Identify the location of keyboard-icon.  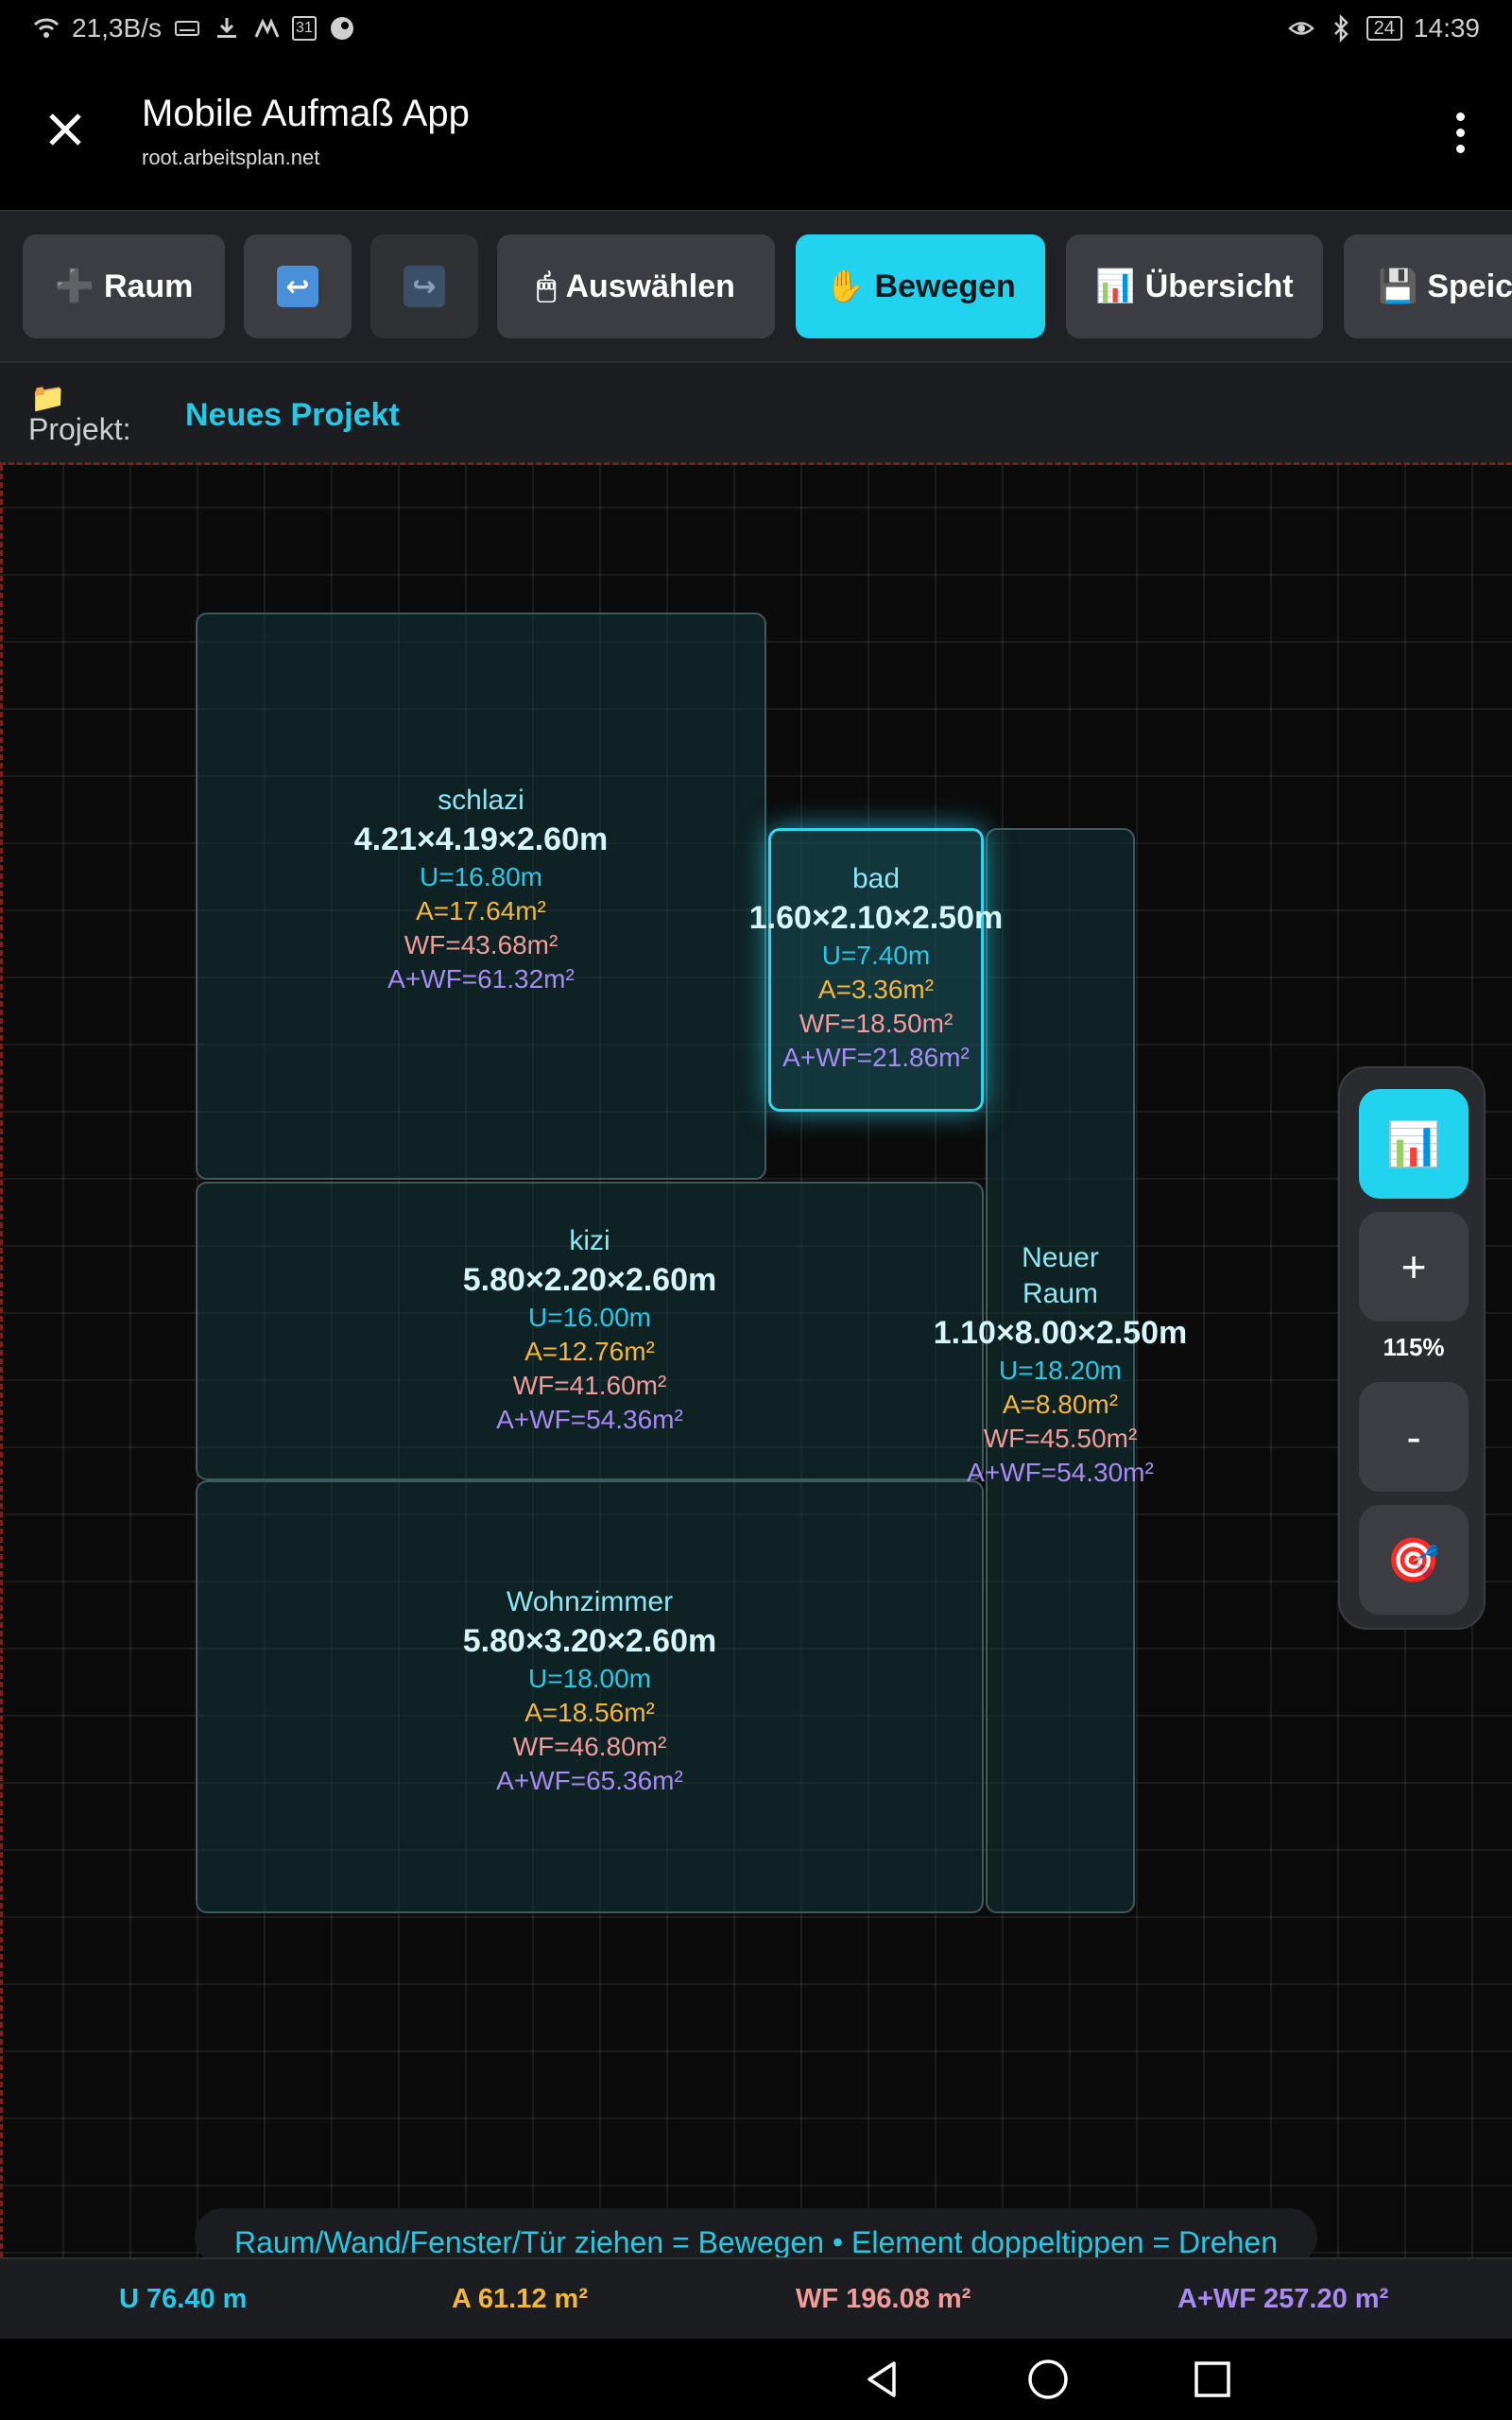
(186, 28).